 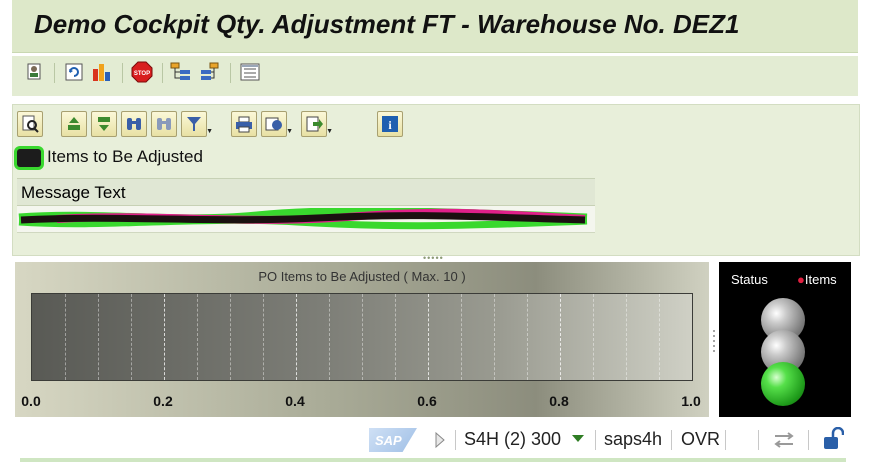 I want to click on status-traffic-light: Status ●Items, so click(x=785, y=339).